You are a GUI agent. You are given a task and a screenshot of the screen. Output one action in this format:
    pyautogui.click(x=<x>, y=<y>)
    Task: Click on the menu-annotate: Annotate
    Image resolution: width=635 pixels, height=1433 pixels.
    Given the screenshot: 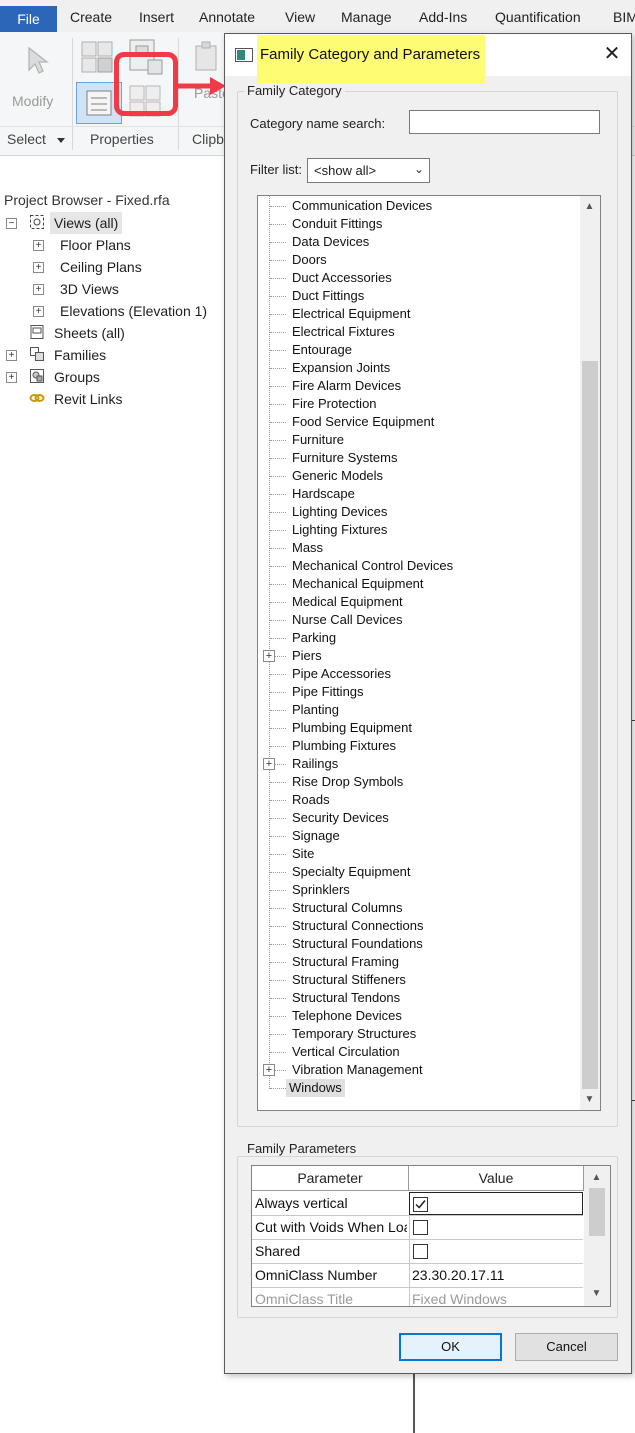 What is the action you would take?
    pyautogui.click(x=227, y=17)
    